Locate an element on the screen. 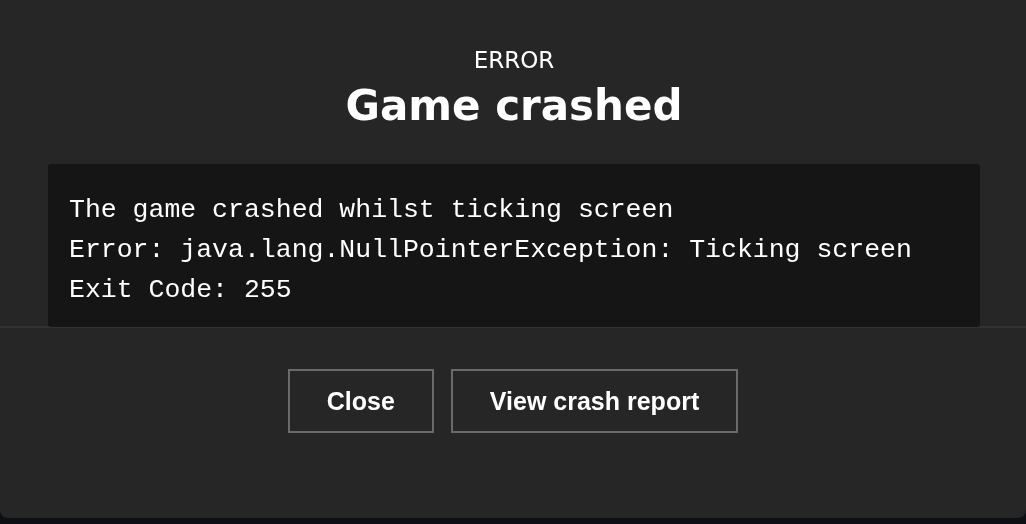 This screenshot has height=524, width=1026. log-line: Exit Code: 255 is located at coordinates (181, 290).